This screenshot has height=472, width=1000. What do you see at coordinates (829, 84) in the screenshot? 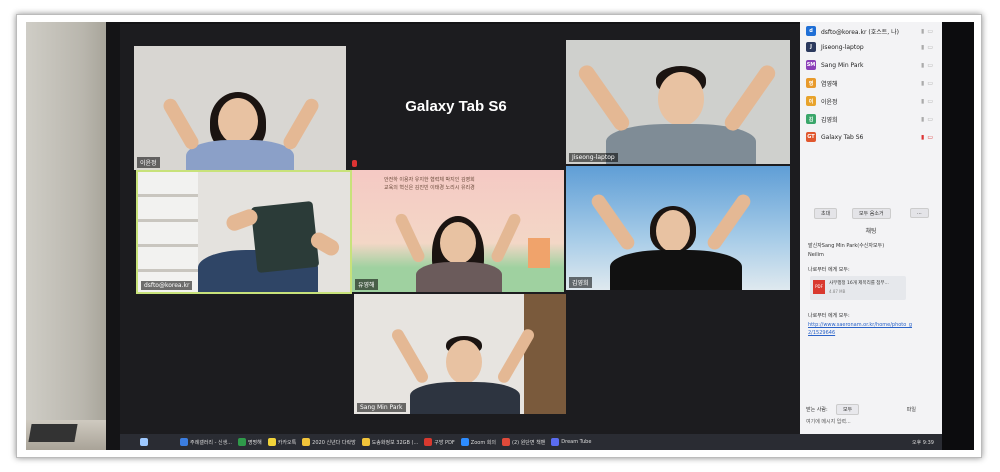
I see `participant-name: 염영해` at bounding box center [829, 84].